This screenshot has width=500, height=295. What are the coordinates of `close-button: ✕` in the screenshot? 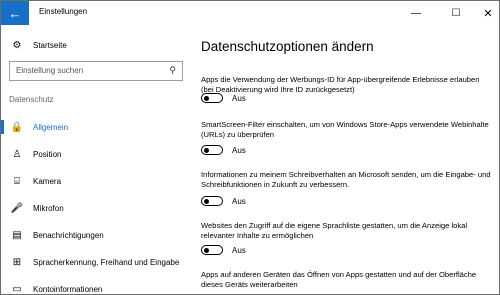 It's located at (486, 13).